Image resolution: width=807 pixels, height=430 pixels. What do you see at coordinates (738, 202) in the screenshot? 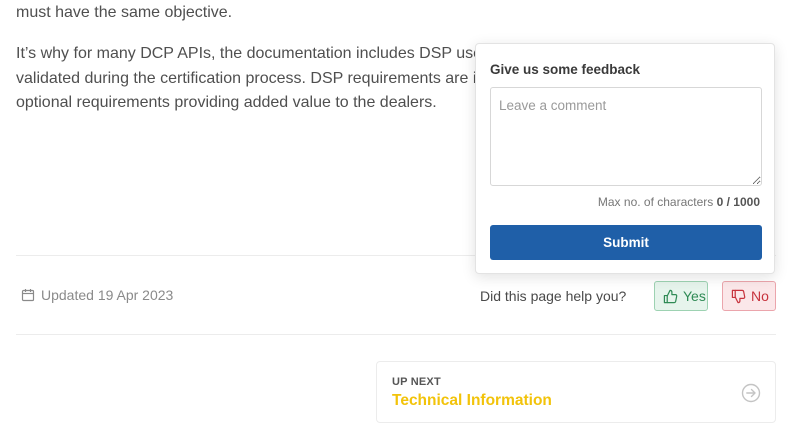
I see `character-counter-value: 0 / 1000` at bounding box center [738, 202].